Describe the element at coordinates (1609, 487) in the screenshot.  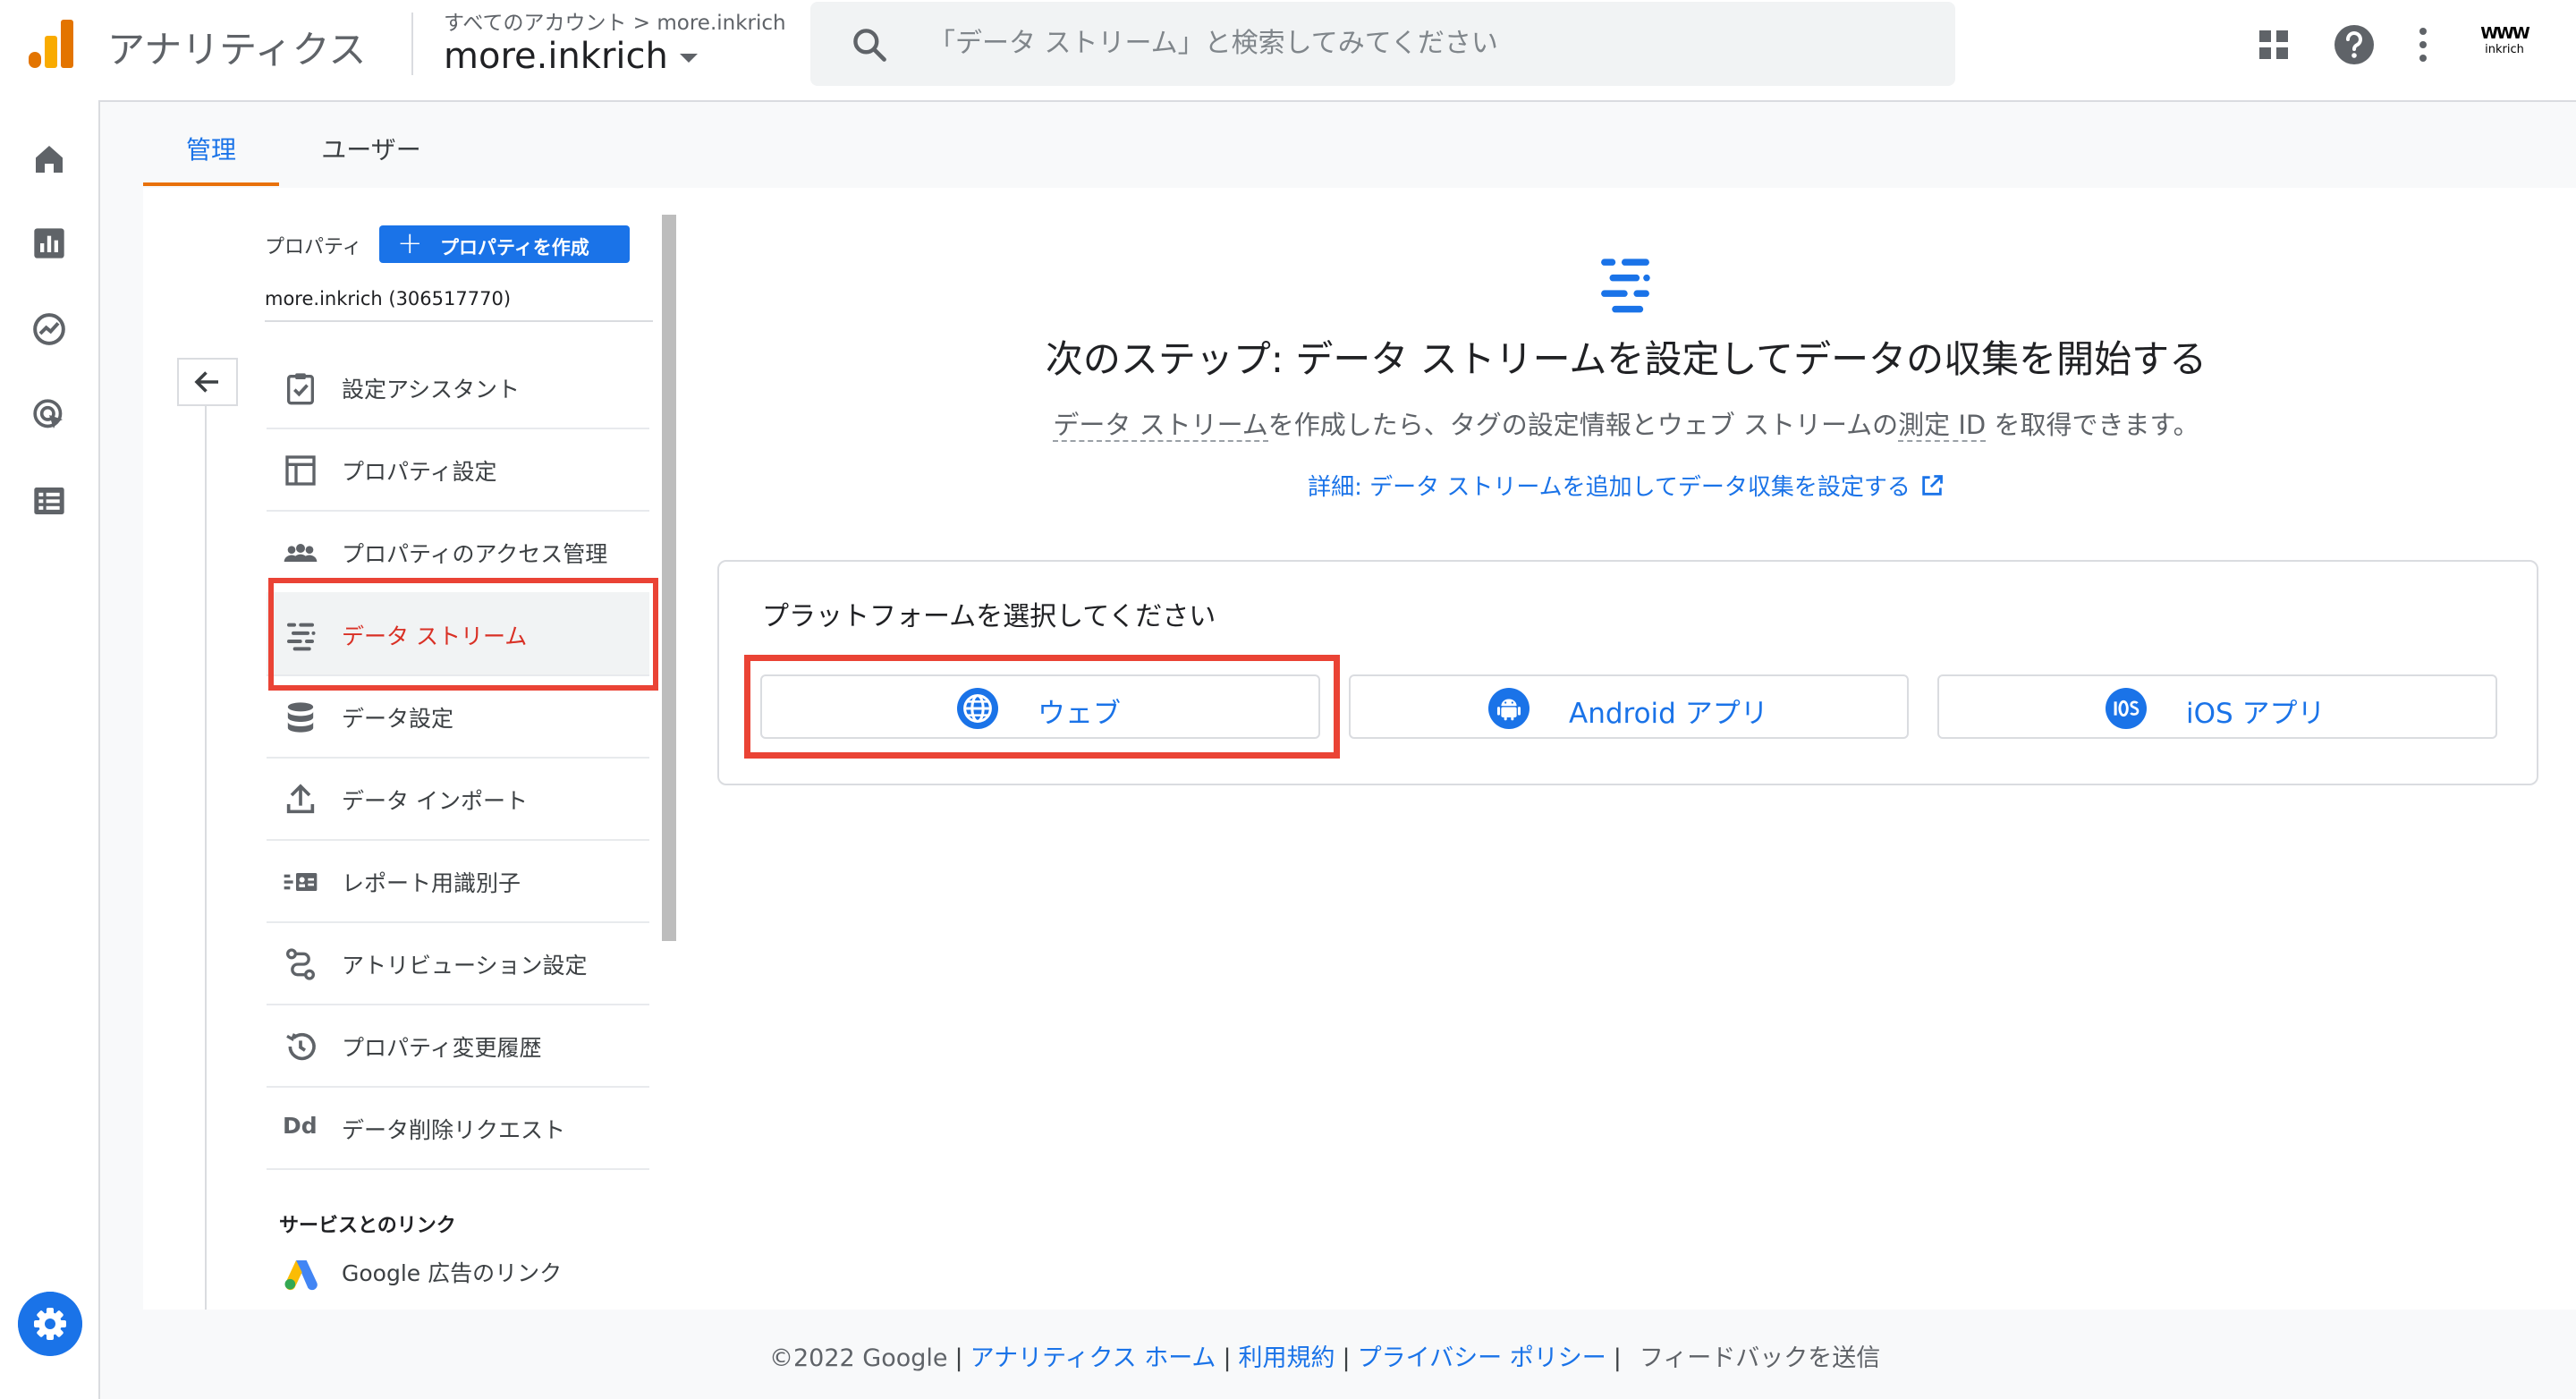
I see `learn-more-link-text: 詳細: データ ストリームを追加してデータ収集を設定する` at that location.